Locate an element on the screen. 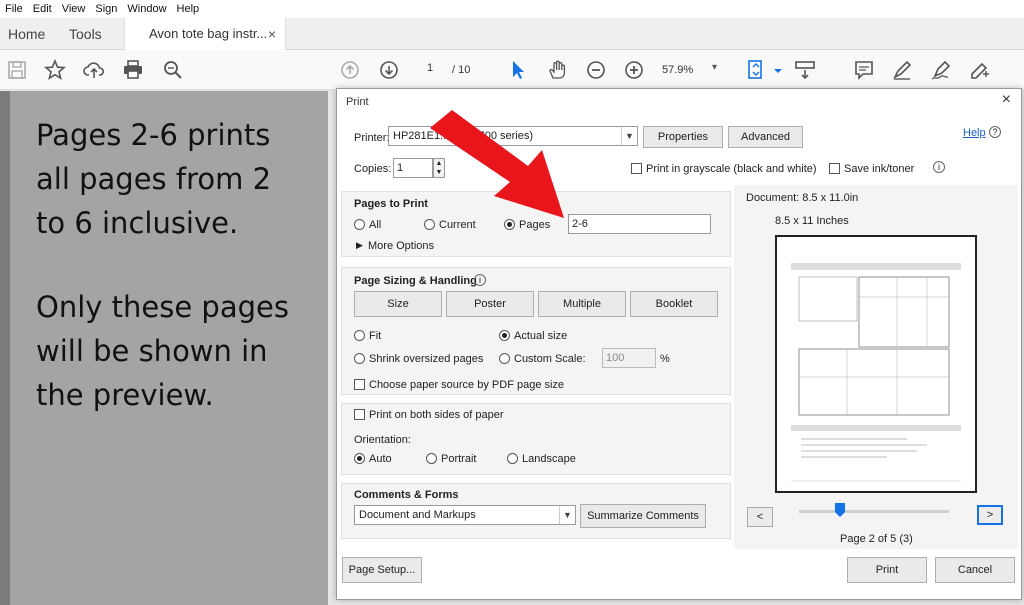 The width and height of the screenshot is (1024, 605). summarize-comments-button: Summarize Comments is located at coordinates (643, 516).